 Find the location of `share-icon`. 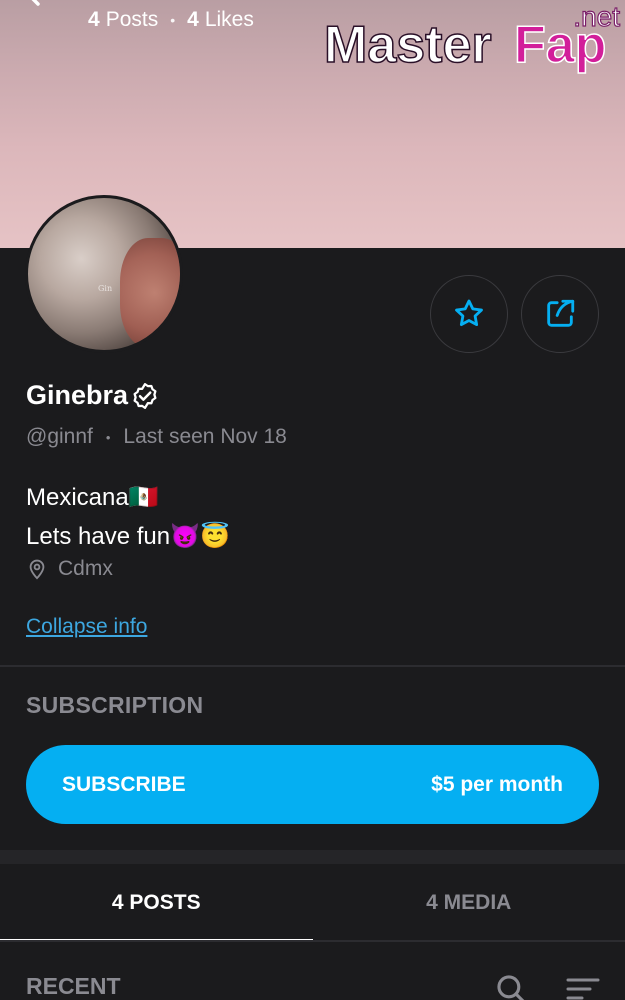

share-icon is located at coordinates (561, 313).